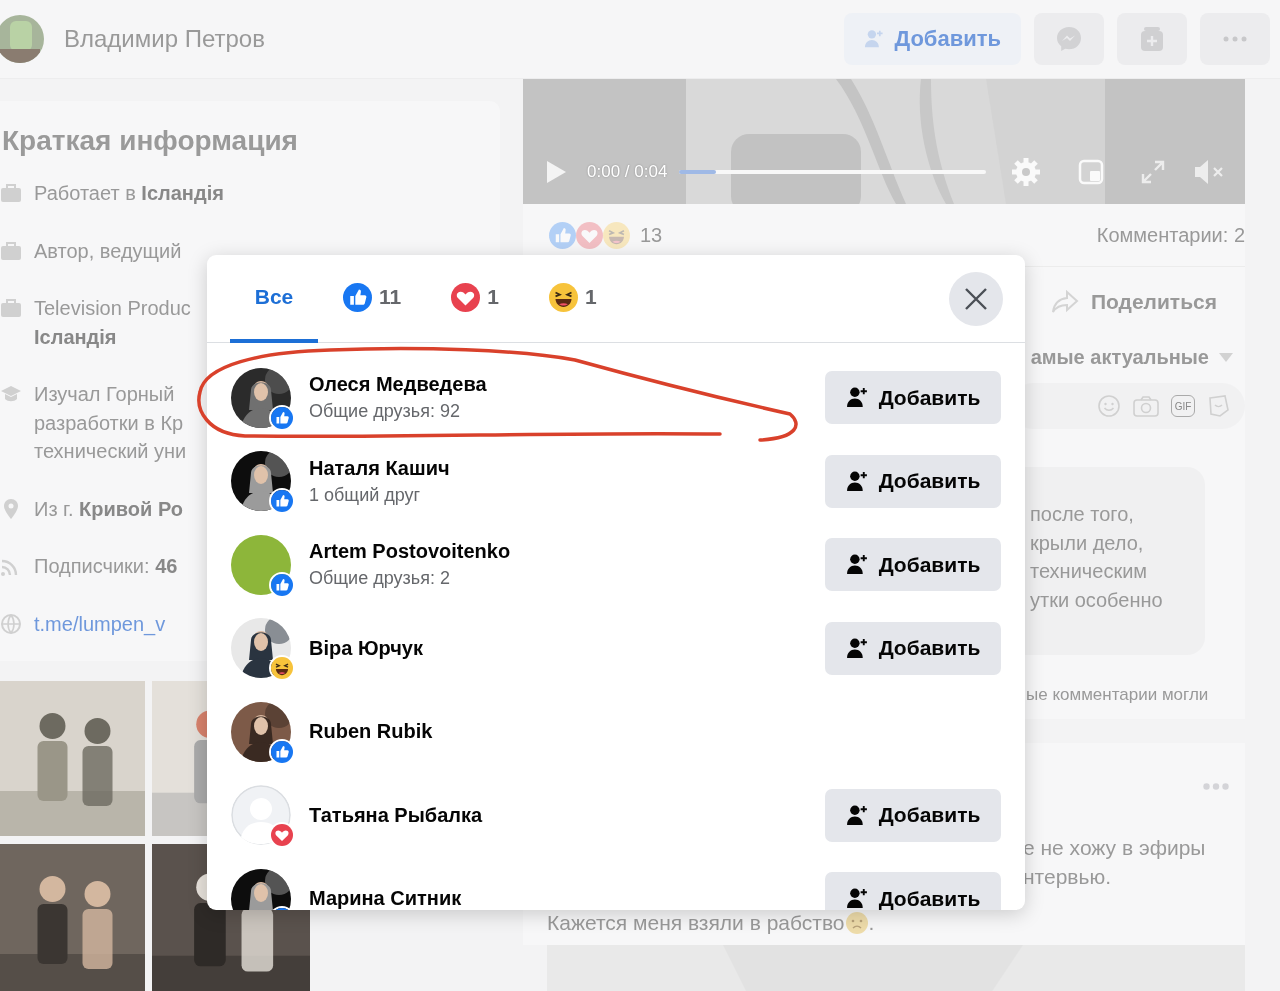 This screenshot has height=991, width=1280. I want to click on laughing-badge-icon, so click(282, 668).